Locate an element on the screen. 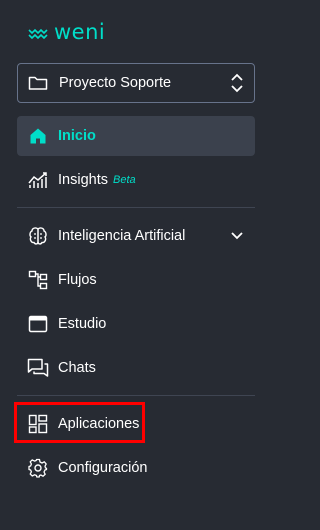  nav-label-ai: Inteligencia Artificial is located at coordinates (122, 236).